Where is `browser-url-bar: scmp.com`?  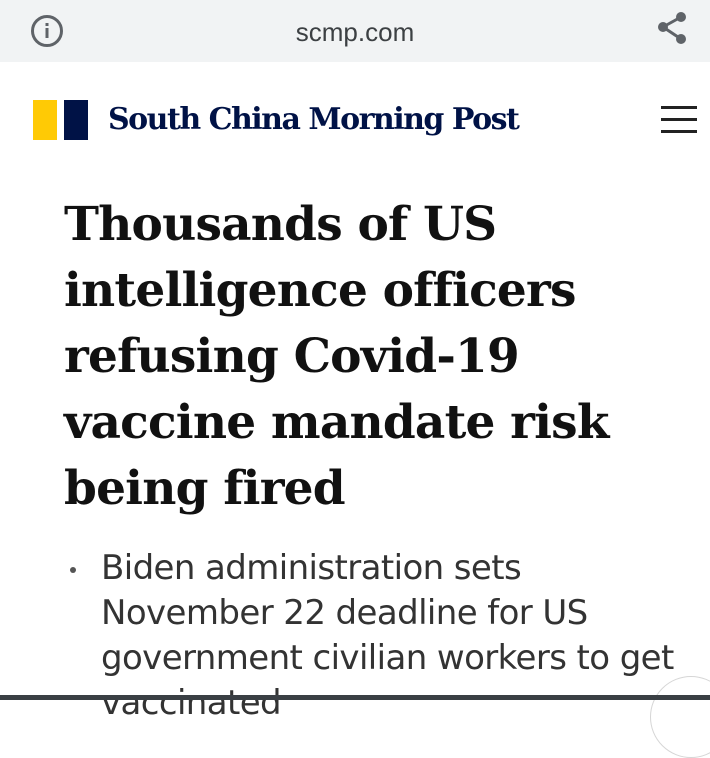
browser-url-bar: scmp.com is located at coordinates (355, 31).